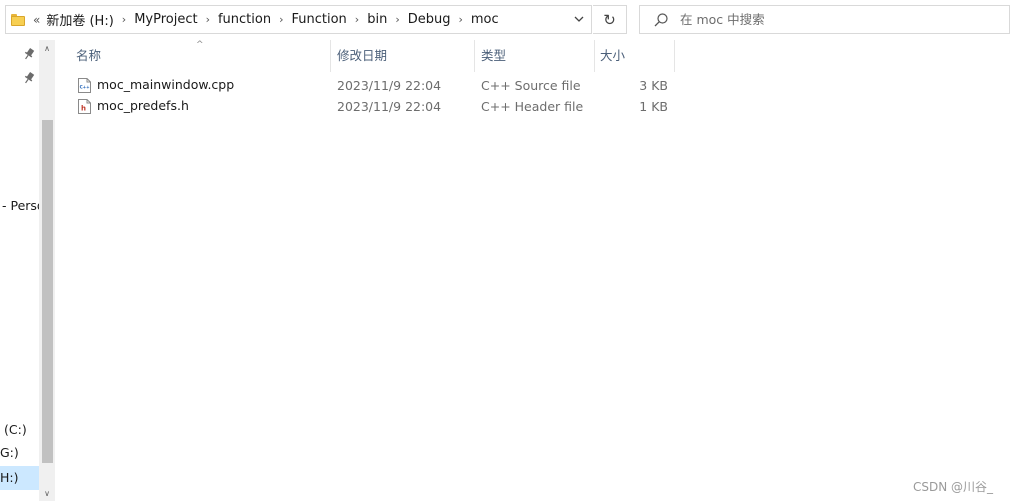  Describe the element at coordinates (47, 493) in the screenshot. I see `scroll-down-icon: ∨` at that location.